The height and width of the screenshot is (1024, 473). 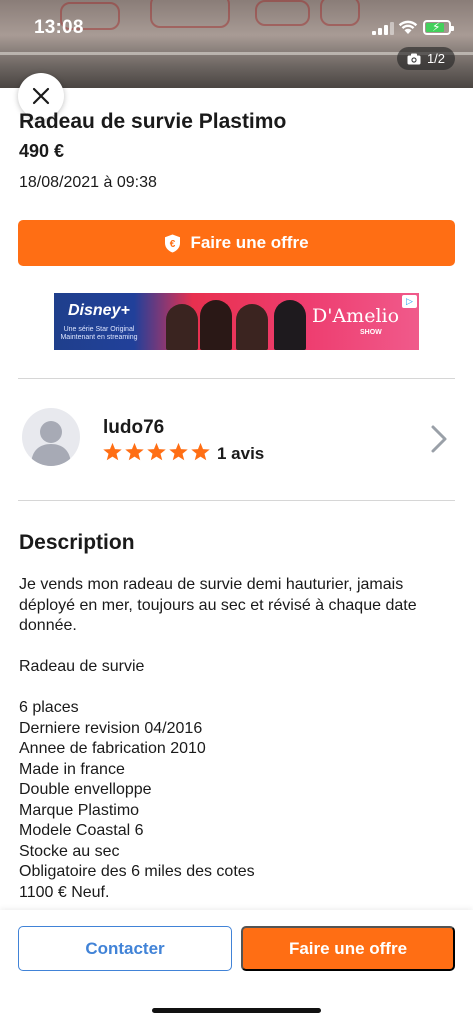 What do you see at coordinates (153, 121) in the screenshot?
I see `listing-title: Radeau de survie Plastimo` at bounding box center [153, 121].